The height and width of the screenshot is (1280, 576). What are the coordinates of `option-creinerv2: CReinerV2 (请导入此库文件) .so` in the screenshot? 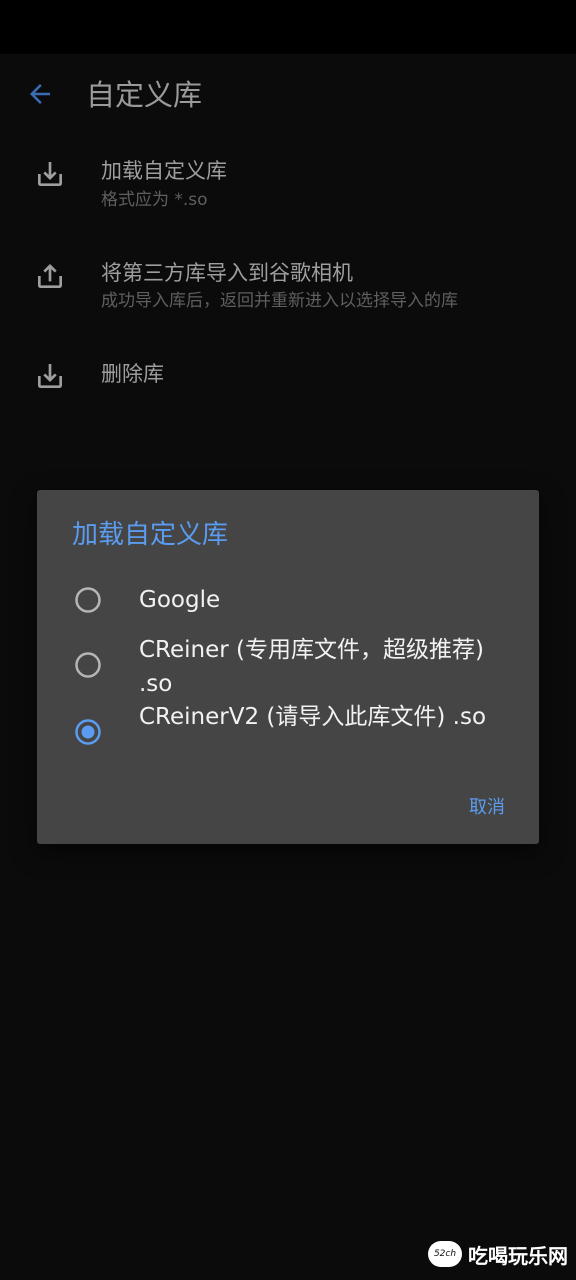 It's located at (288, 734).